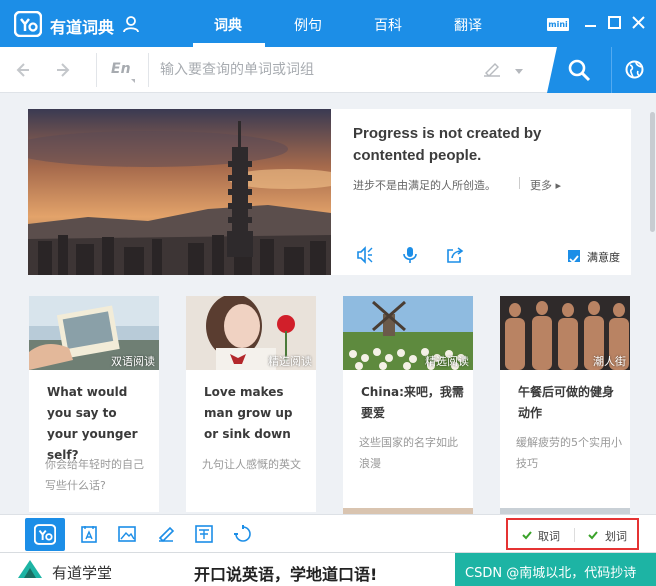  I want to click on handwriting-pen-icon, so click(492, 70).